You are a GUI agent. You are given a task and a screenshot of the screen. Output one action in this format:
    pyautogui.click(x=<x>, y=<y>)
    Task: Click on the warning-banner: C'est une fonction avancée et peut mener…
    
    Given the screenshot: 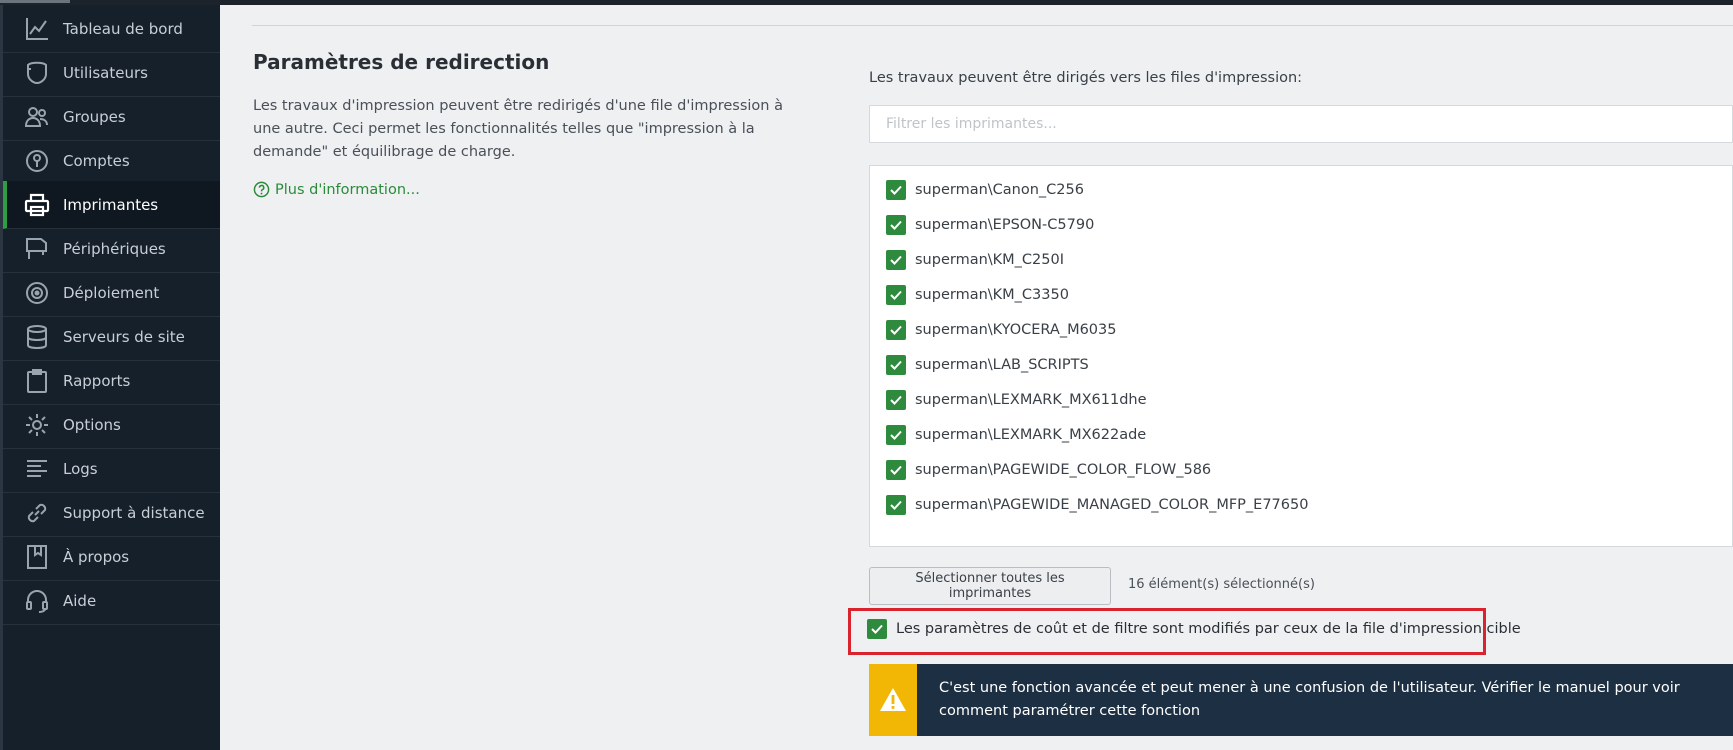 What is the action you would take?
    pyautogui.click(x=1301, y=700)
    